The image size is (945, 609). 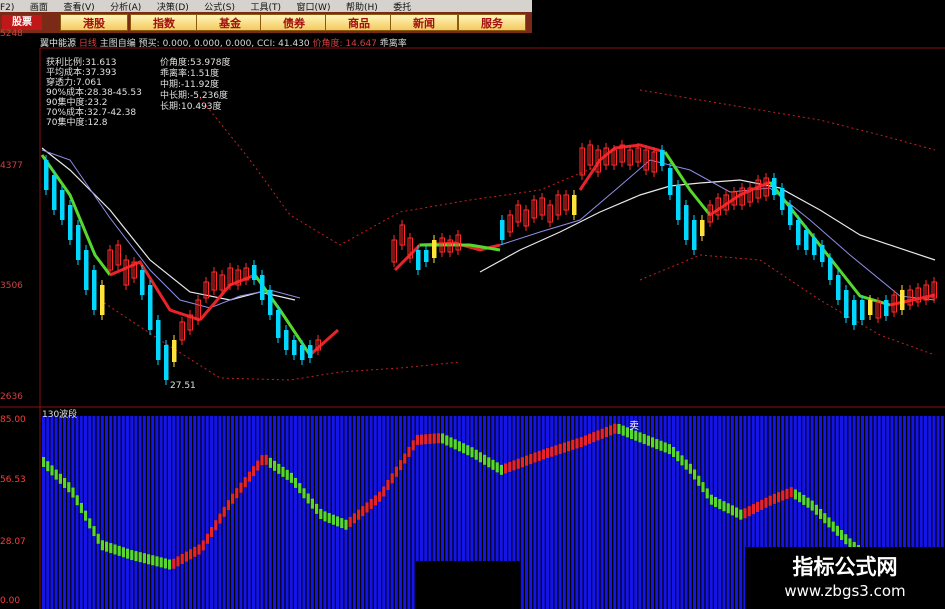 I want to click on sell-signal: 卖, so click(x=634, y=426).